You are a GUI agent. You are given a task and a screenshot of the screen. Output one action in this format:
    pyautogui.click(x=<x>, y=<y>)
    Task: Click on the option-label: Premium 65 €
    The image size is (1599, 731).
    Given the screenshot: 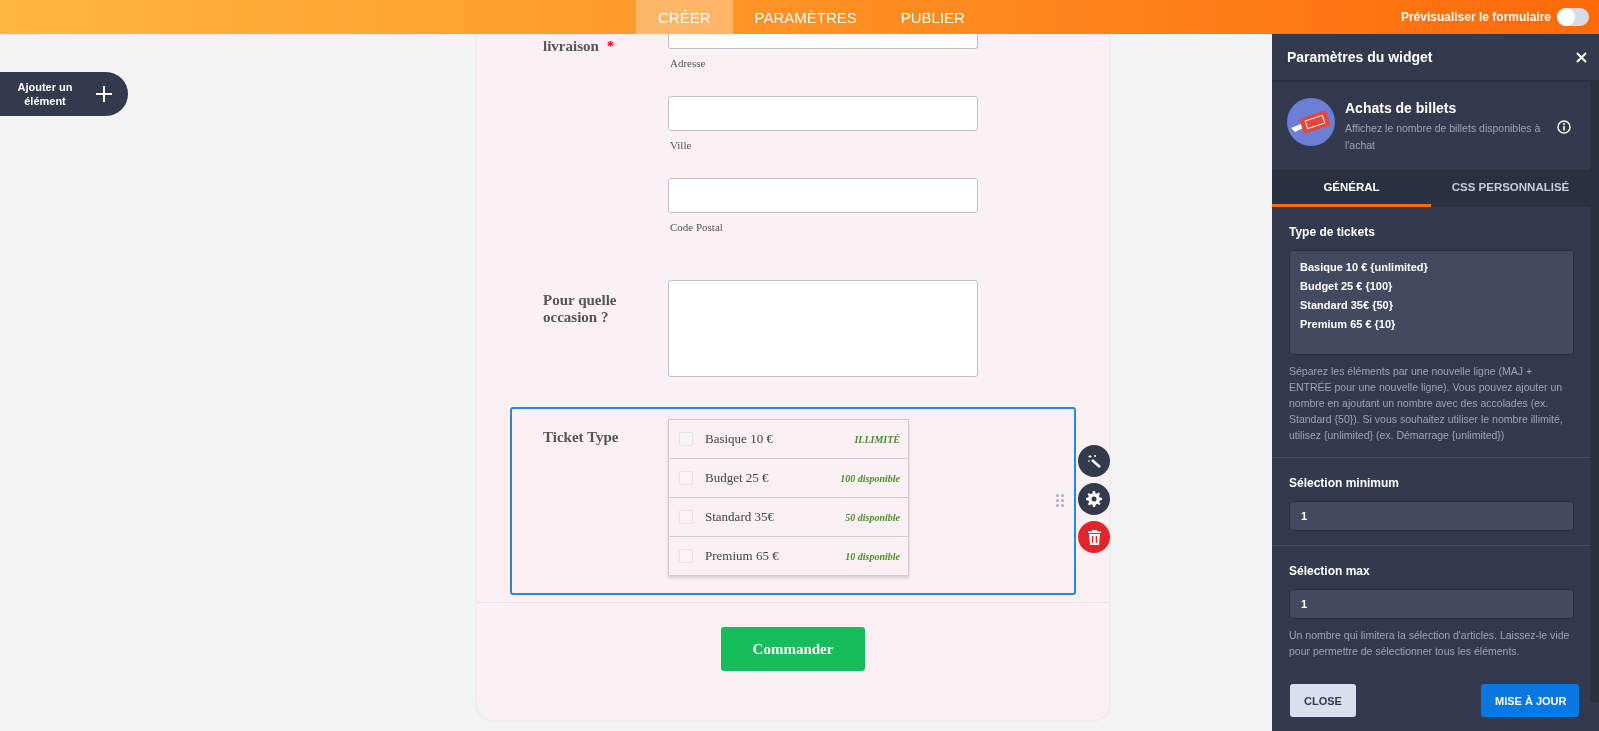 What is the action you would take?
    pyautogui.click(x=742, y=556)
    